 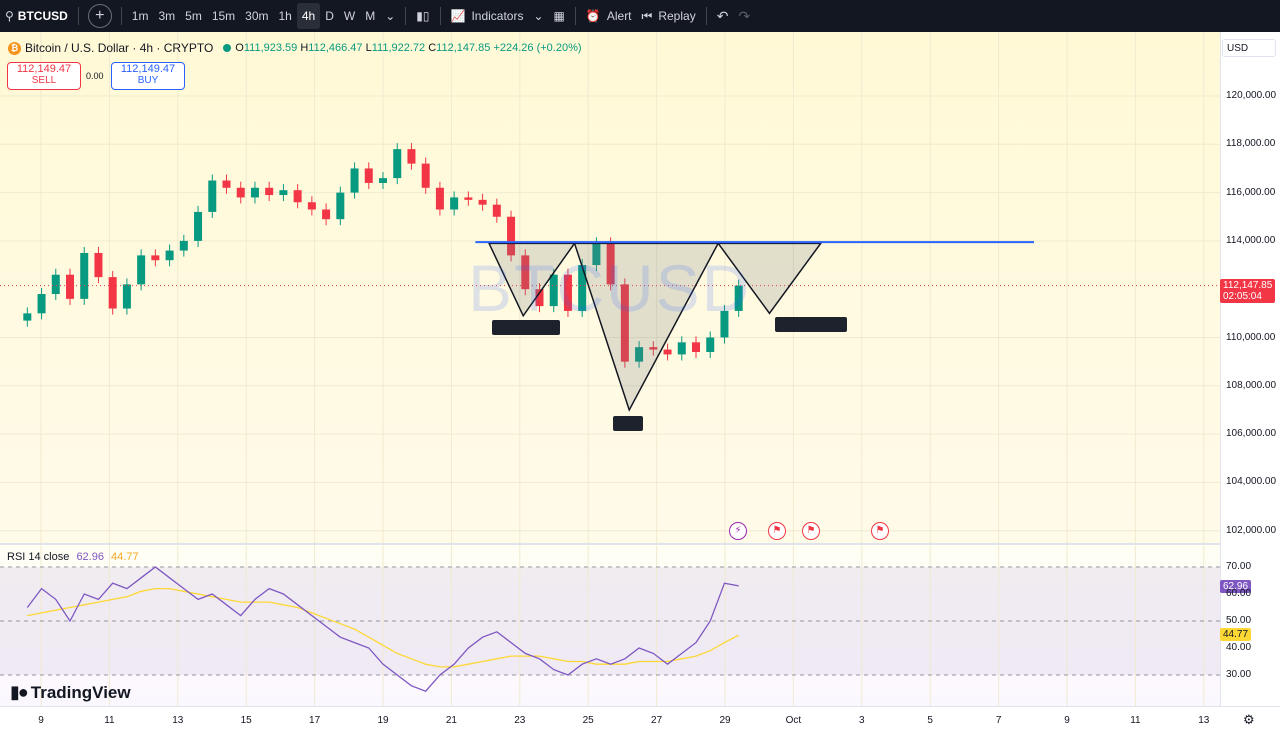 I want to click on price-axis-label: 106,000.00, so click(x=1251, y=434).